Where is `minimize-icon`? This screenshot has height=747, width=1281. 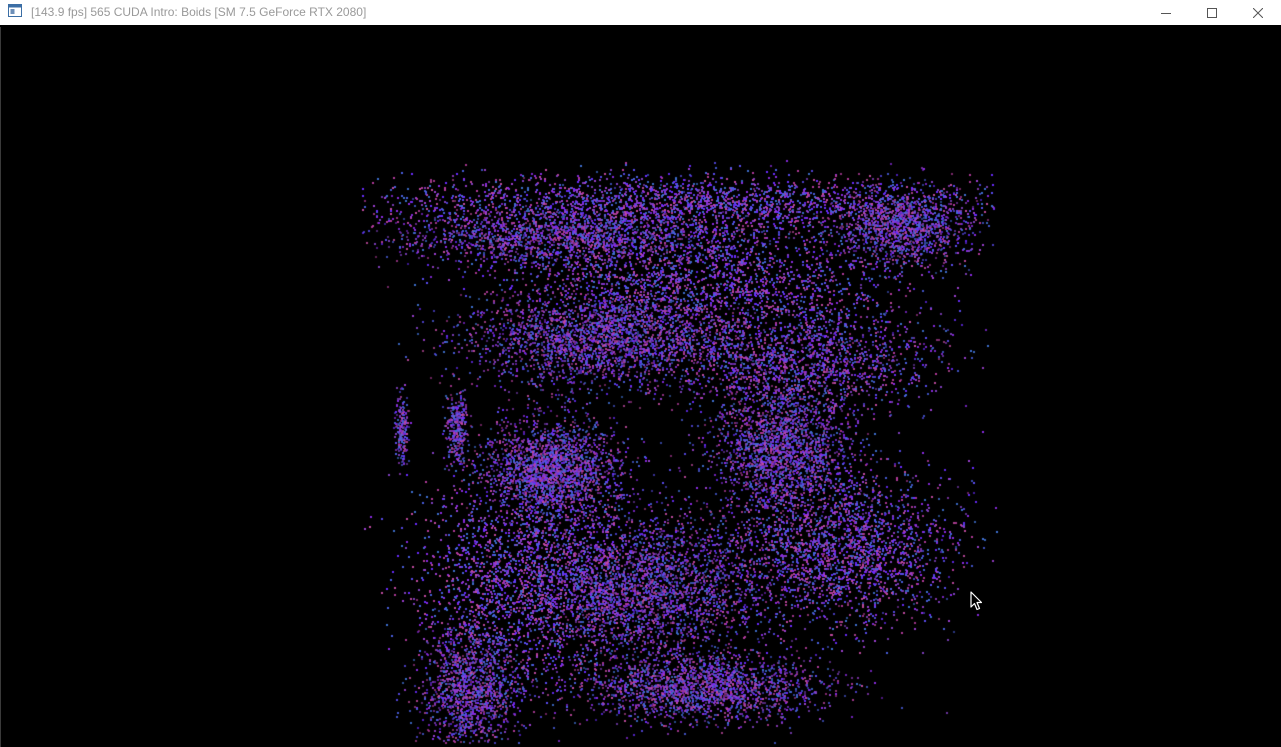 minimize-icon is located at coordinates (1166, 13).